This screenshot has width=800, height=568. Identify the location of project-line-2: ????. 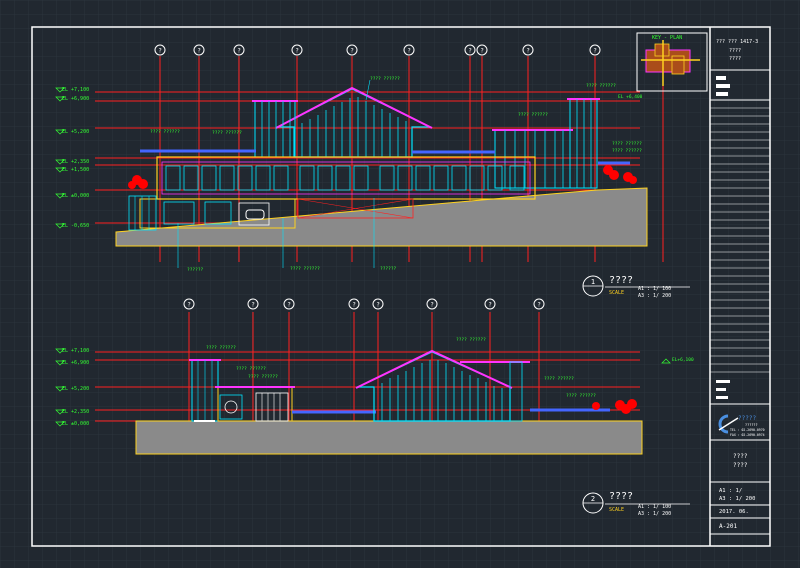
(735, 51).